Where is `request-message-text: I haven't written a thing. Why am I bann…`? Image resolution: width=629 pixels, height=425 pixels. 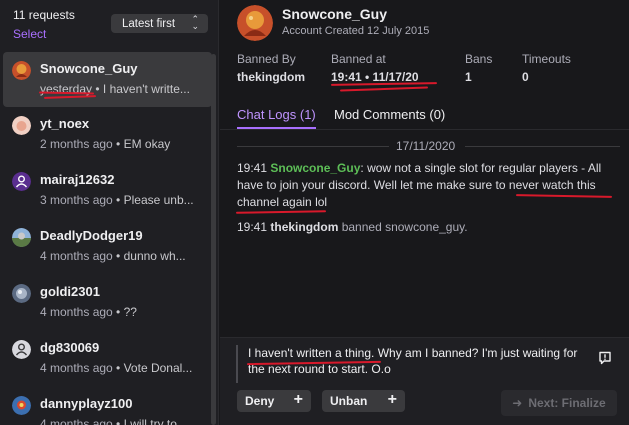 request-message-text: I haven't written a thing. Why am I bann… is located at coordinates (413, 361).